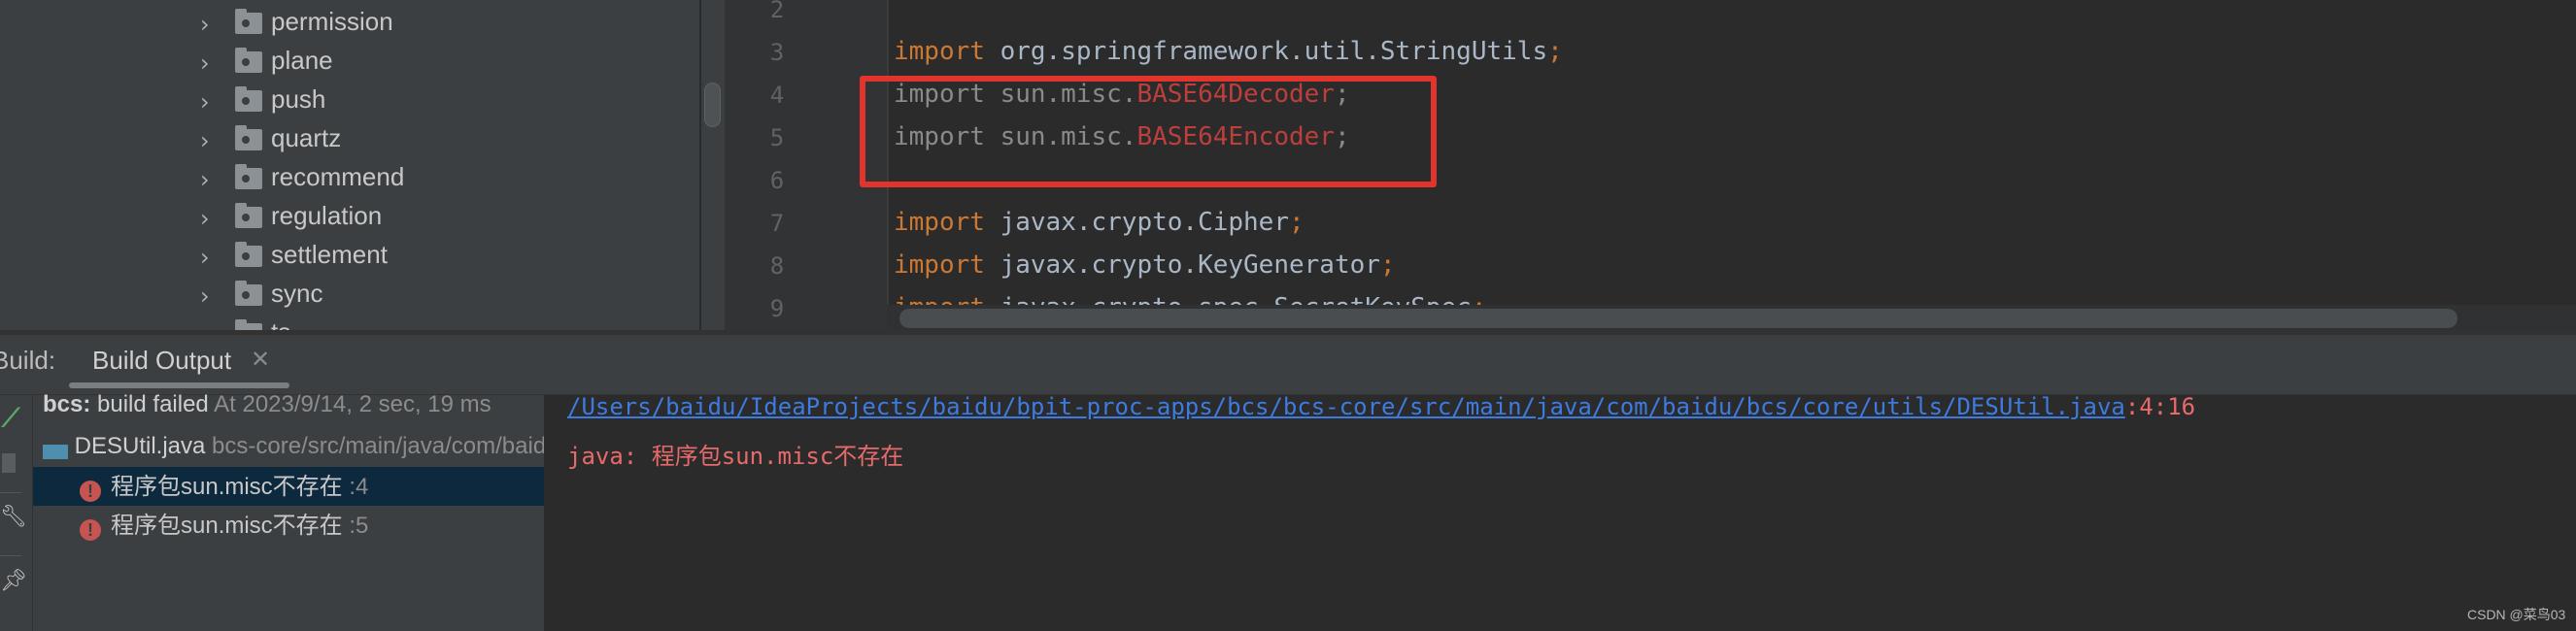  What do you see at coordinates (1678, 318) in the screenshot?
I see `editor-horizontal-scrollbar` at bounding box center [1678, 318].